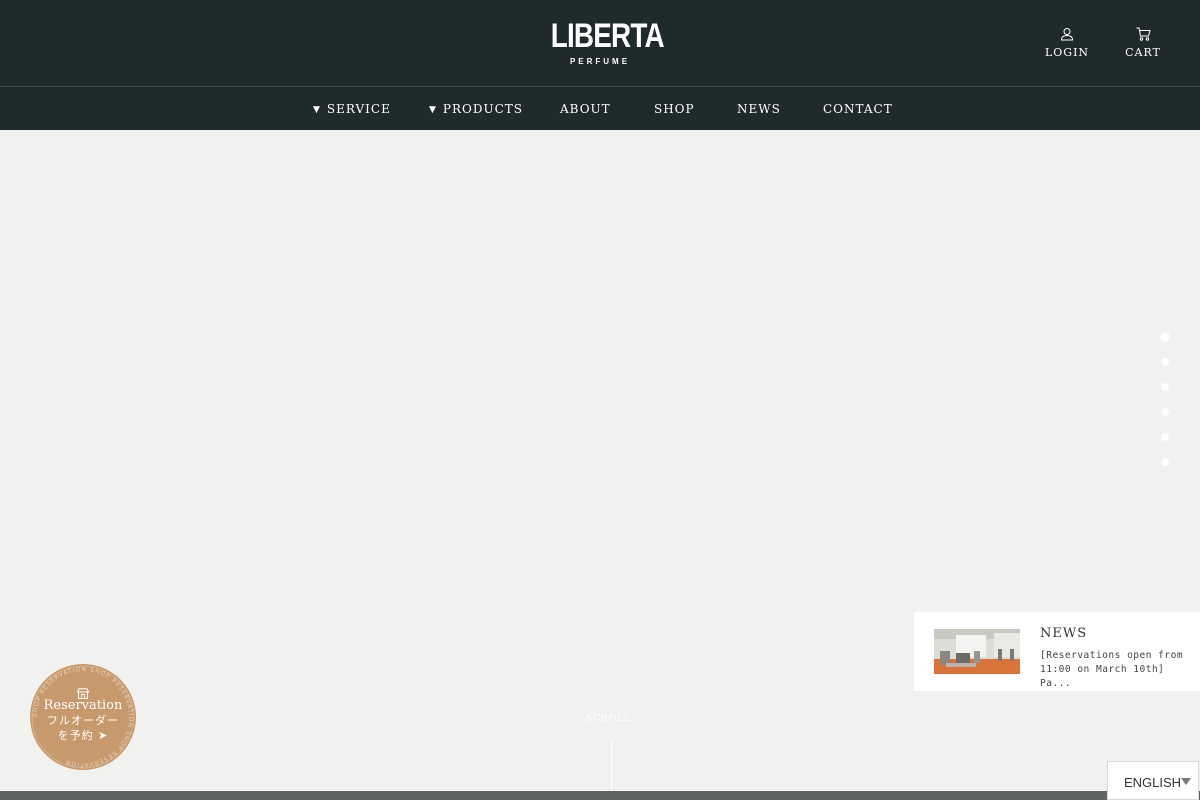 The height and width of the screenshot is (800, 1200). What do you see at coordinates (483, 109) in the screenshot?
I see `nav-item-label: PRODUCTS` at bounding box center [483, 109].